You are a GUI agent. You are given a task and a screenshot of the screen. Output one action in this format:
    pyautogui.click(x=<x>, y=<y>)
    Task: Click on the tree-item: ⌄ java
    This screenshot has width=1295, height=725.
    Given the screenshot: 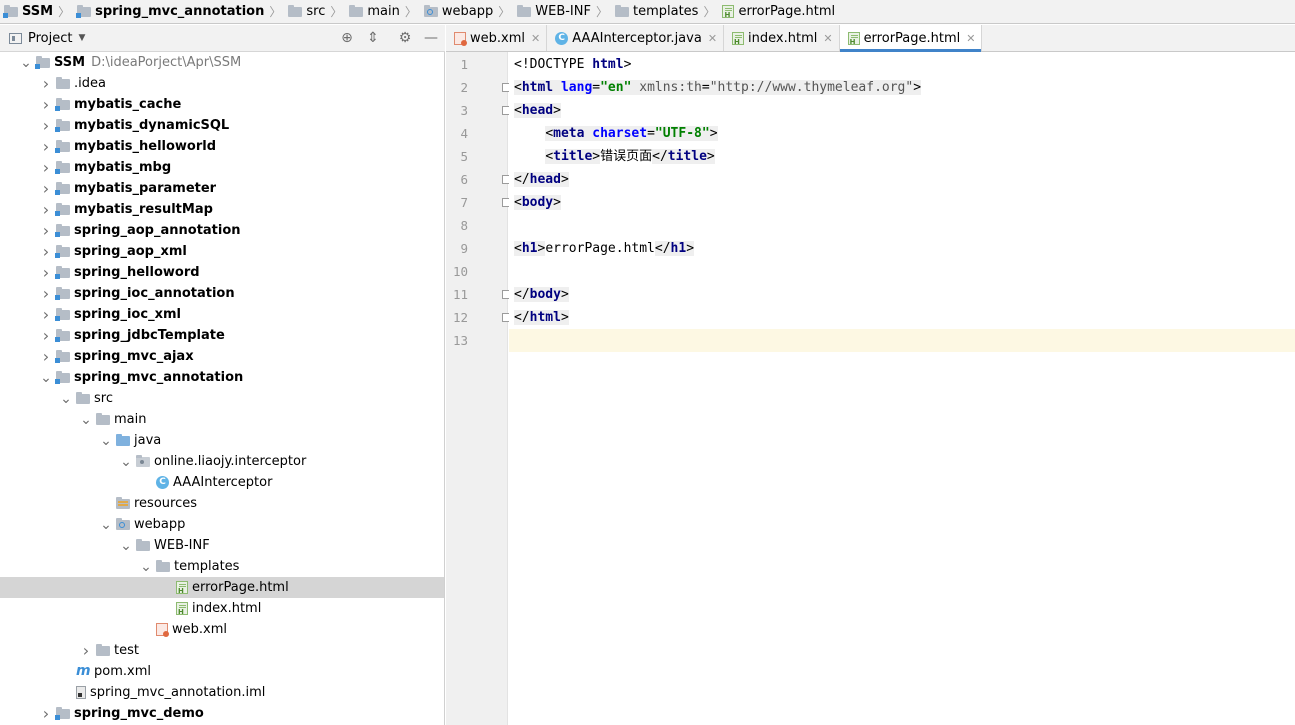 What is the action you would take?
    pyautogui.click(x=222, y=440)
    